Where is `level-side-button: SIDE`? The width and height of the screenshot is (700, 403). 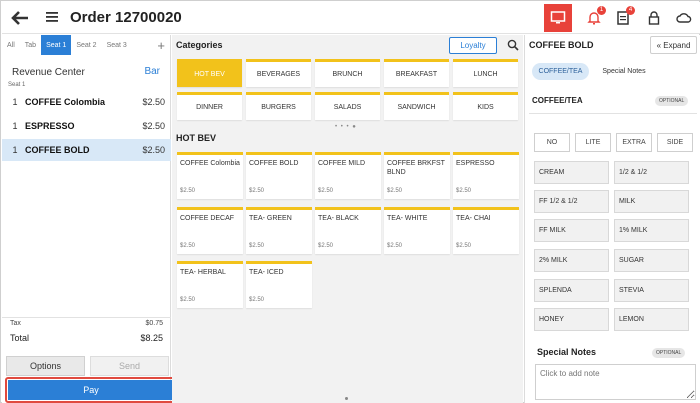
level-side-button: SIDE is located at coordinates (675, 142).